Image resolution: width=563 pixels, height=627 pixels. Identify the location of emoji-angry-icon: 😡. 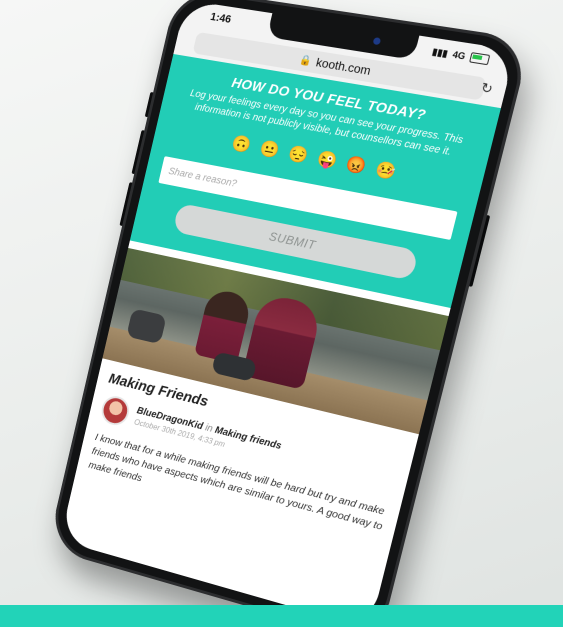
(356, 167).